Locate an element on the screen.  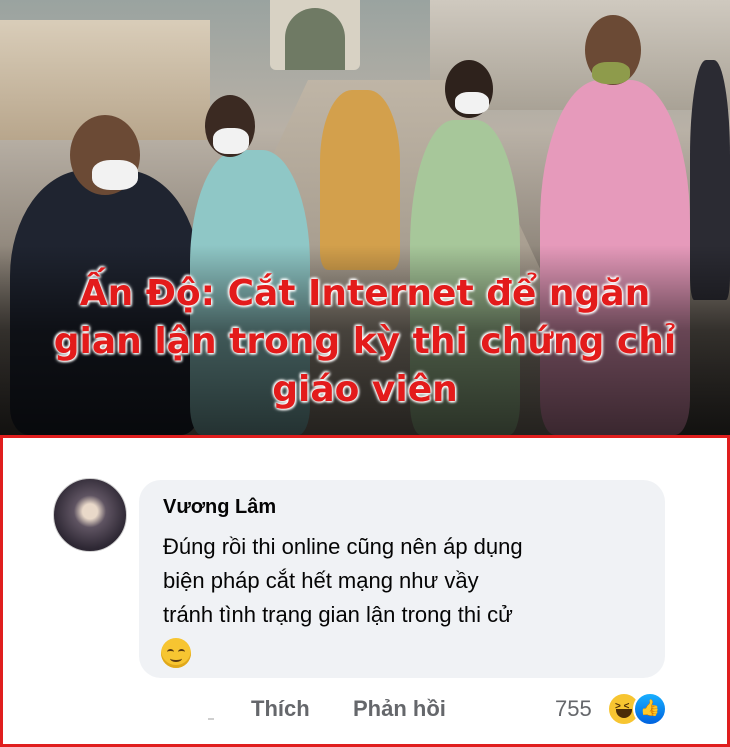
avatar is located at coordinates (90, 515).